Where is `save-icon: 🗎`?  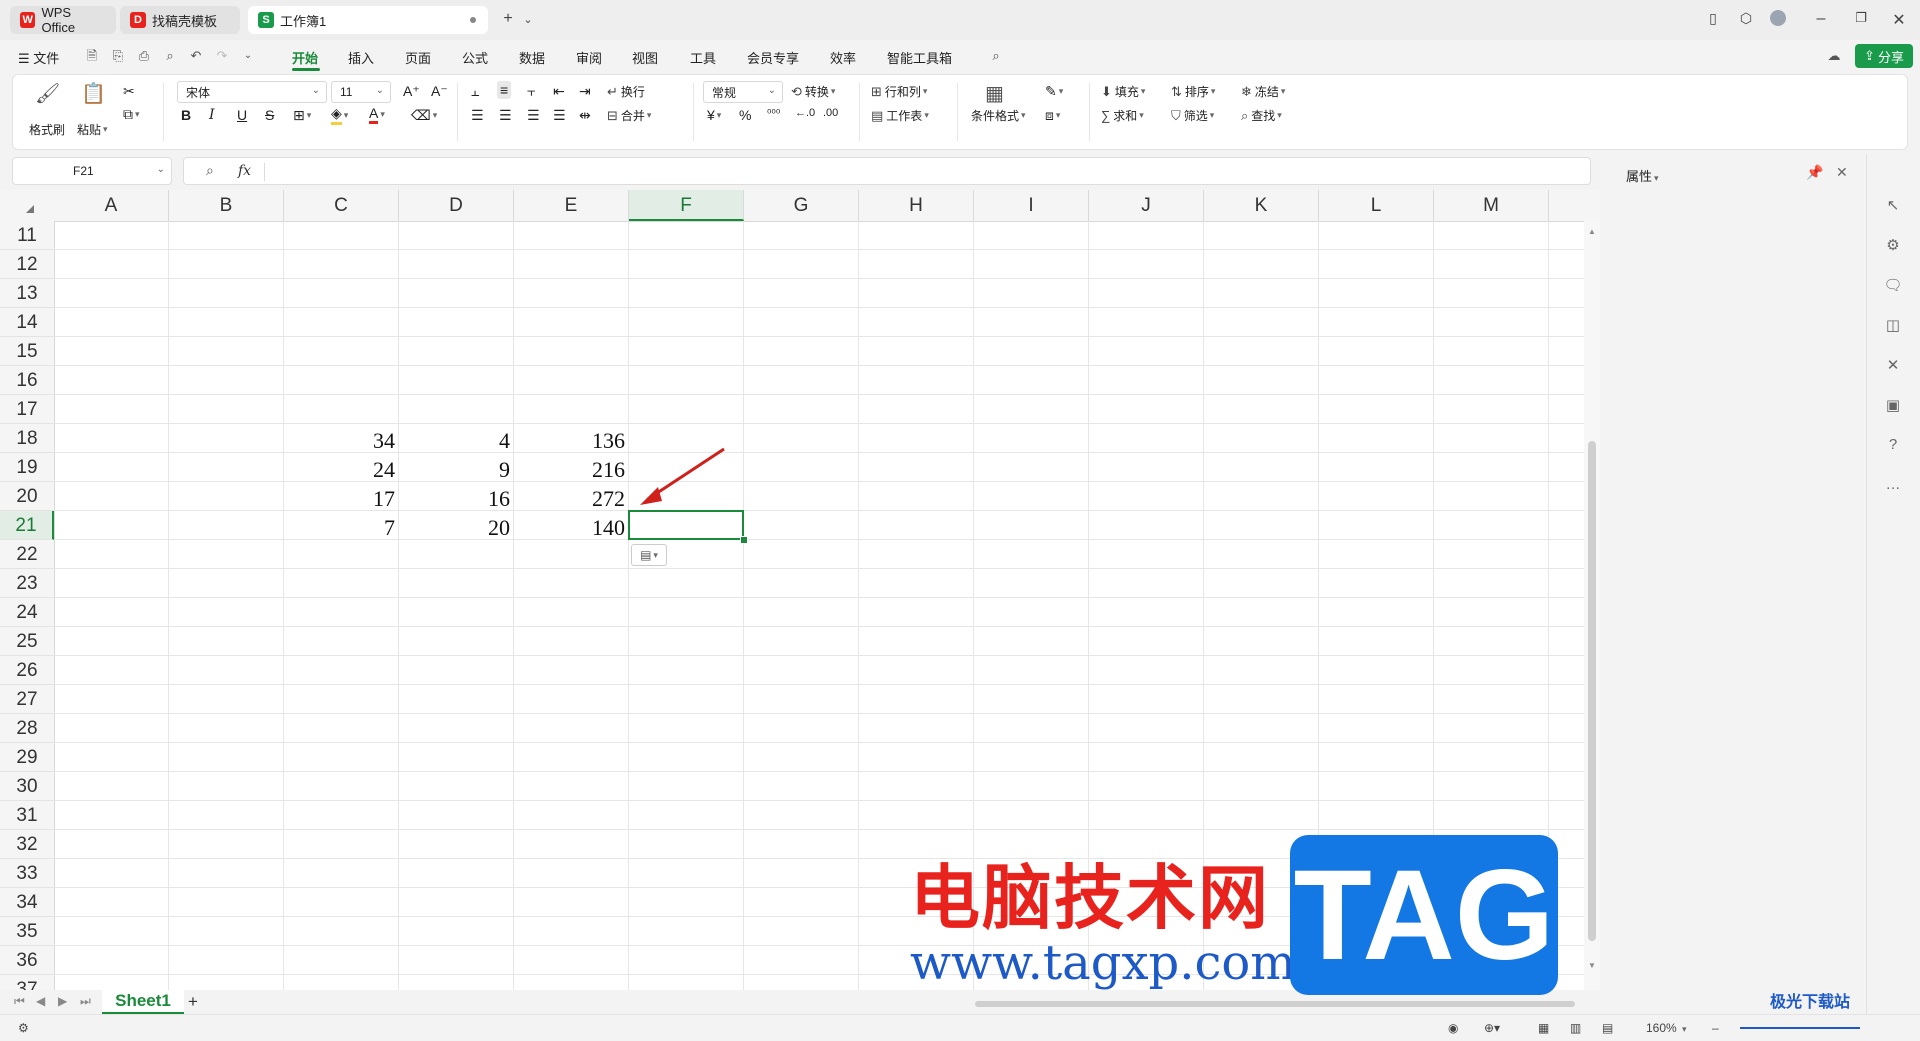 save-icon: 🗎 is located at coordinates (92, 56).